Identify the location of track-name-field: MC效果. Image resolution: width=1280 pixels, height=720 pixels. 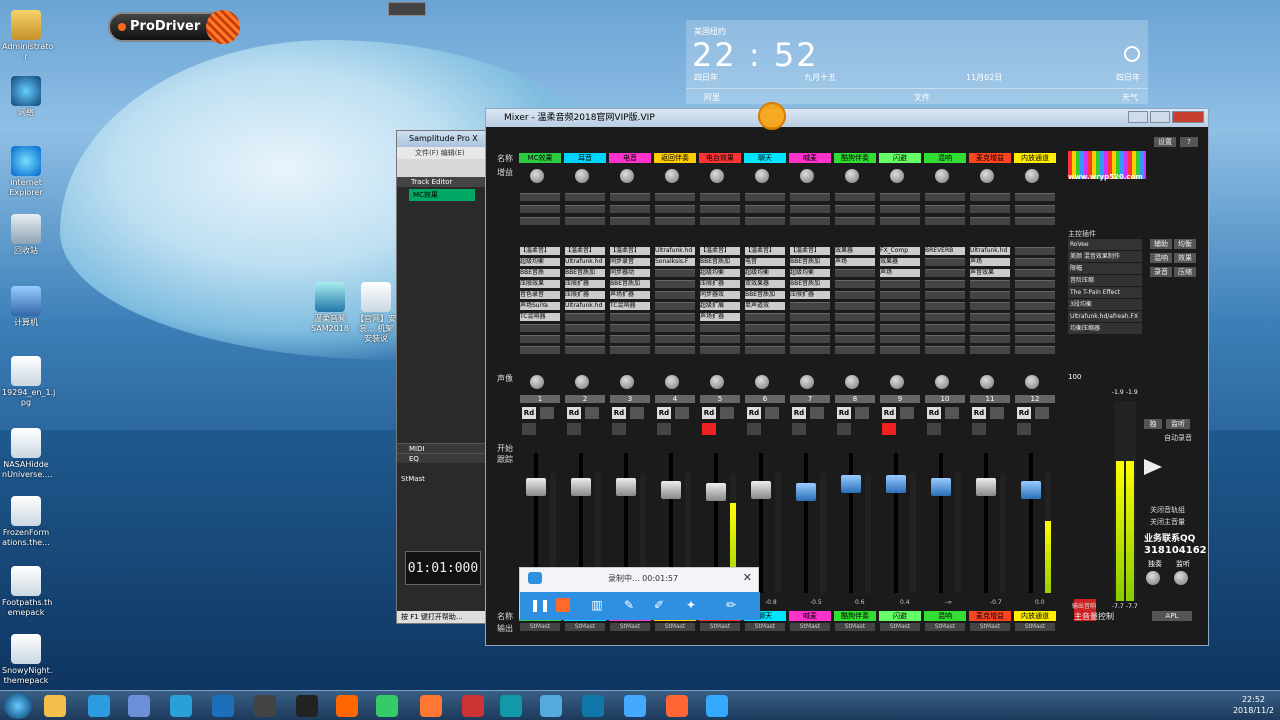
(442, 195).